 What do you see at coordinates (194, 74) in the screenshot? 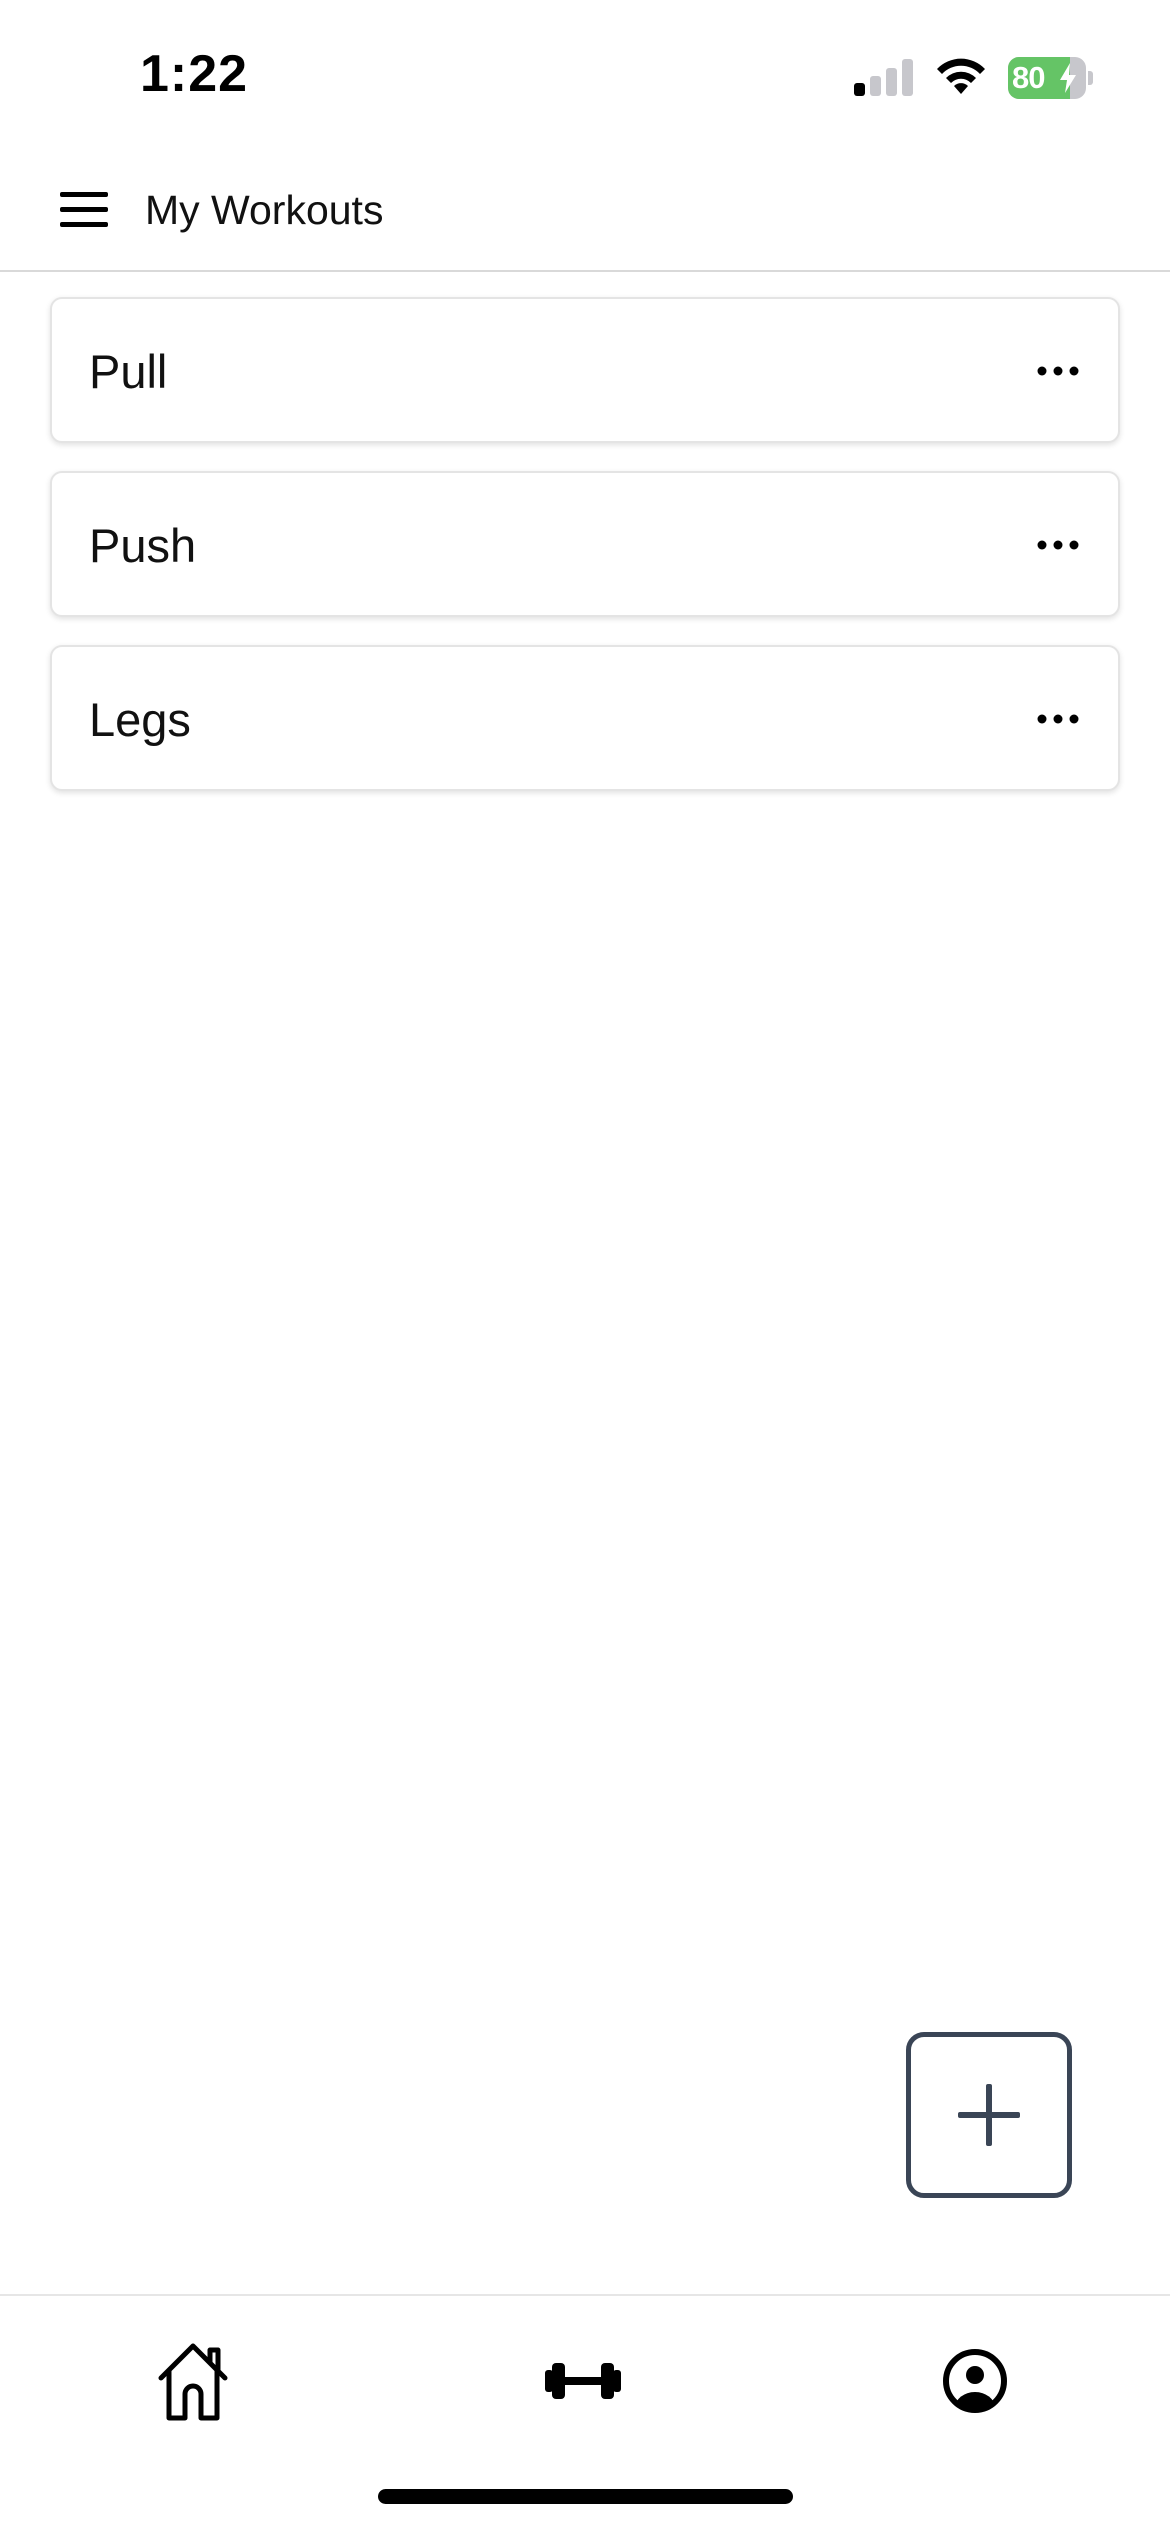
I see `status-time: 1:22` at bounding box center [194, 74].